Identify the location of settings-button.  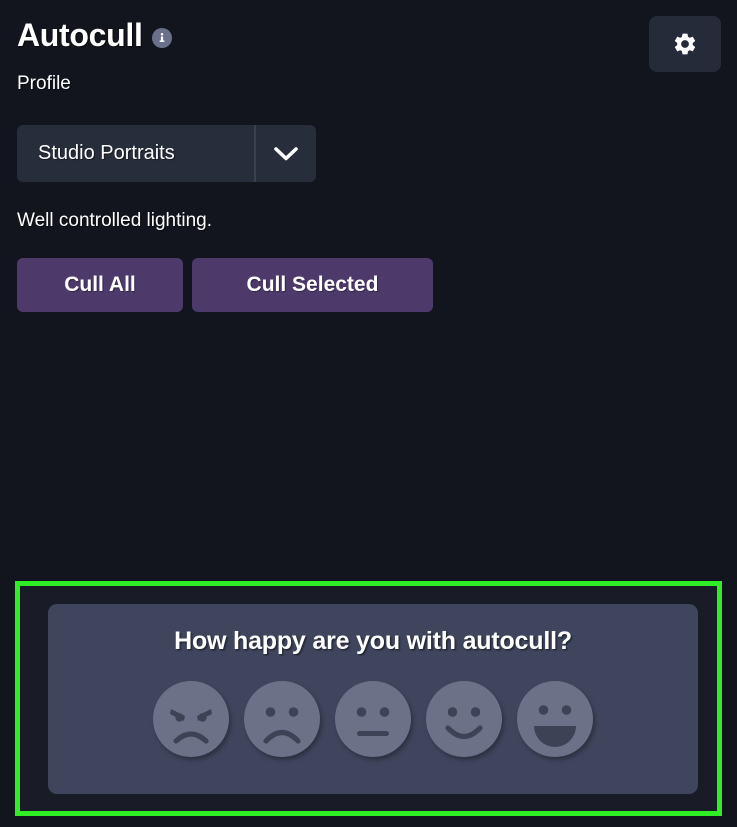
(685, 44).